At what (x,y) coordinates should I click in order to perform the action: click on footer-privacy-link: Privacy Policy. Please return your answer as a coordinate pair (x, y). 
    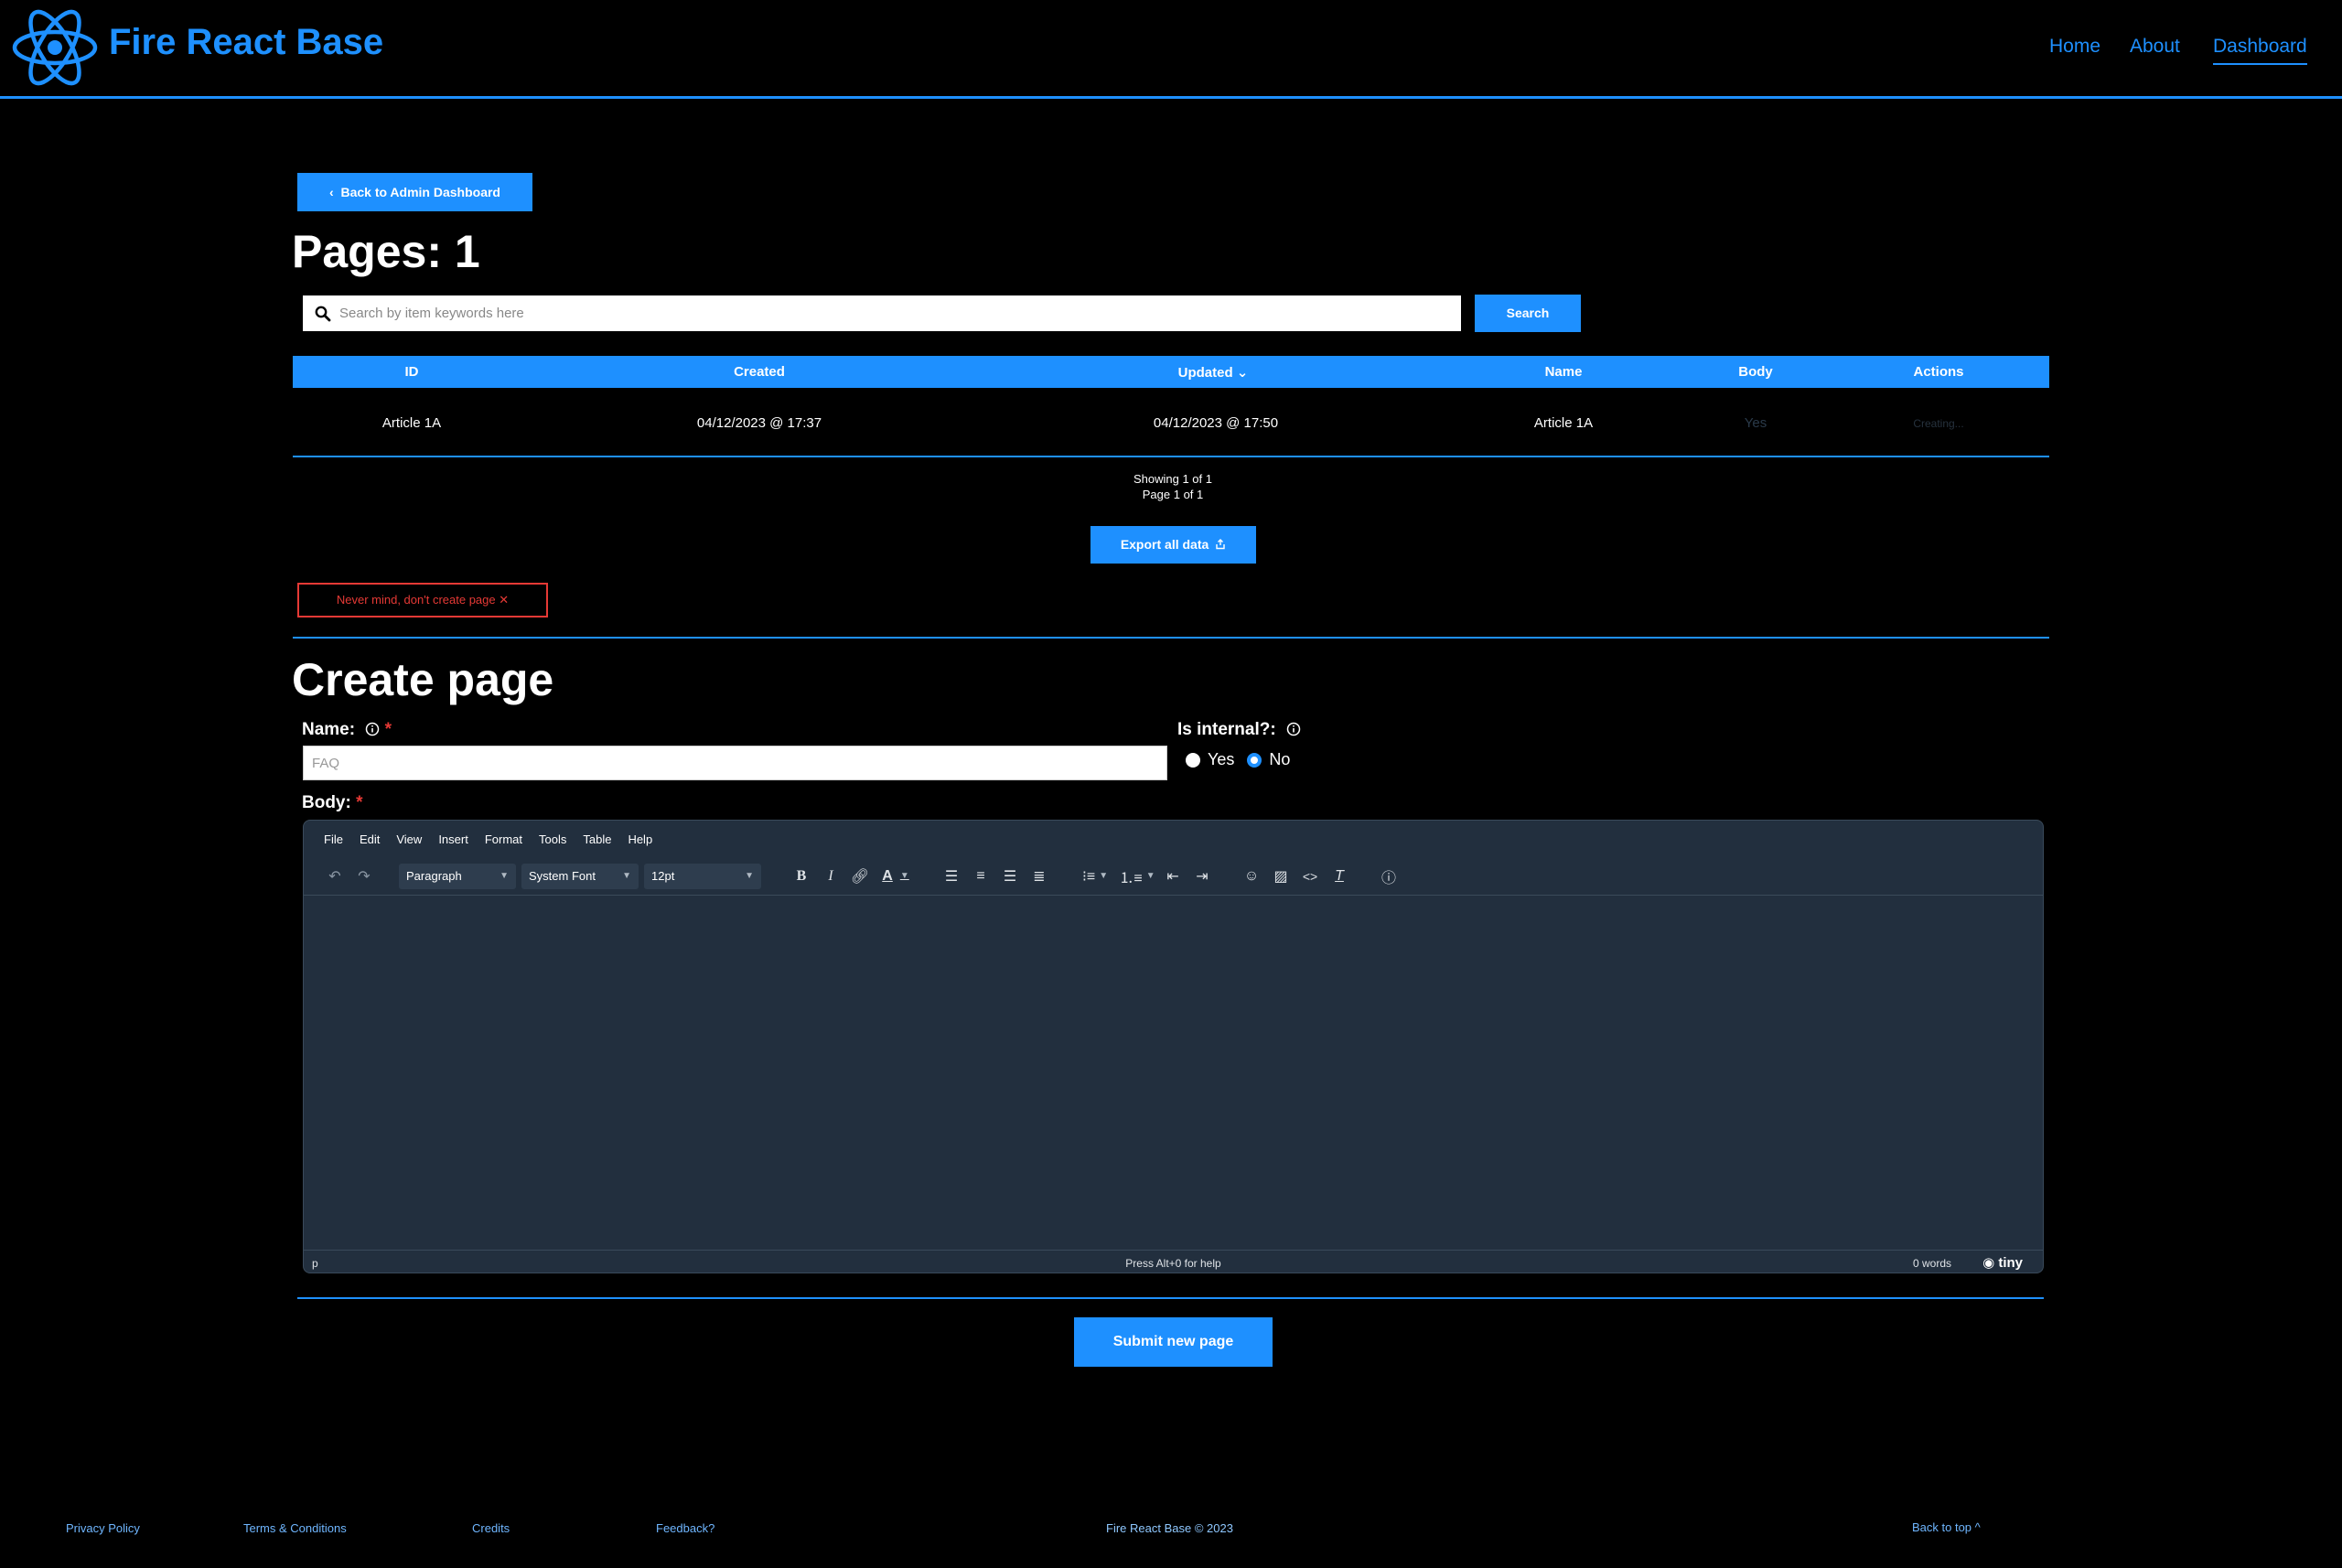
    Looking at the image, I should click on (103, 1528).